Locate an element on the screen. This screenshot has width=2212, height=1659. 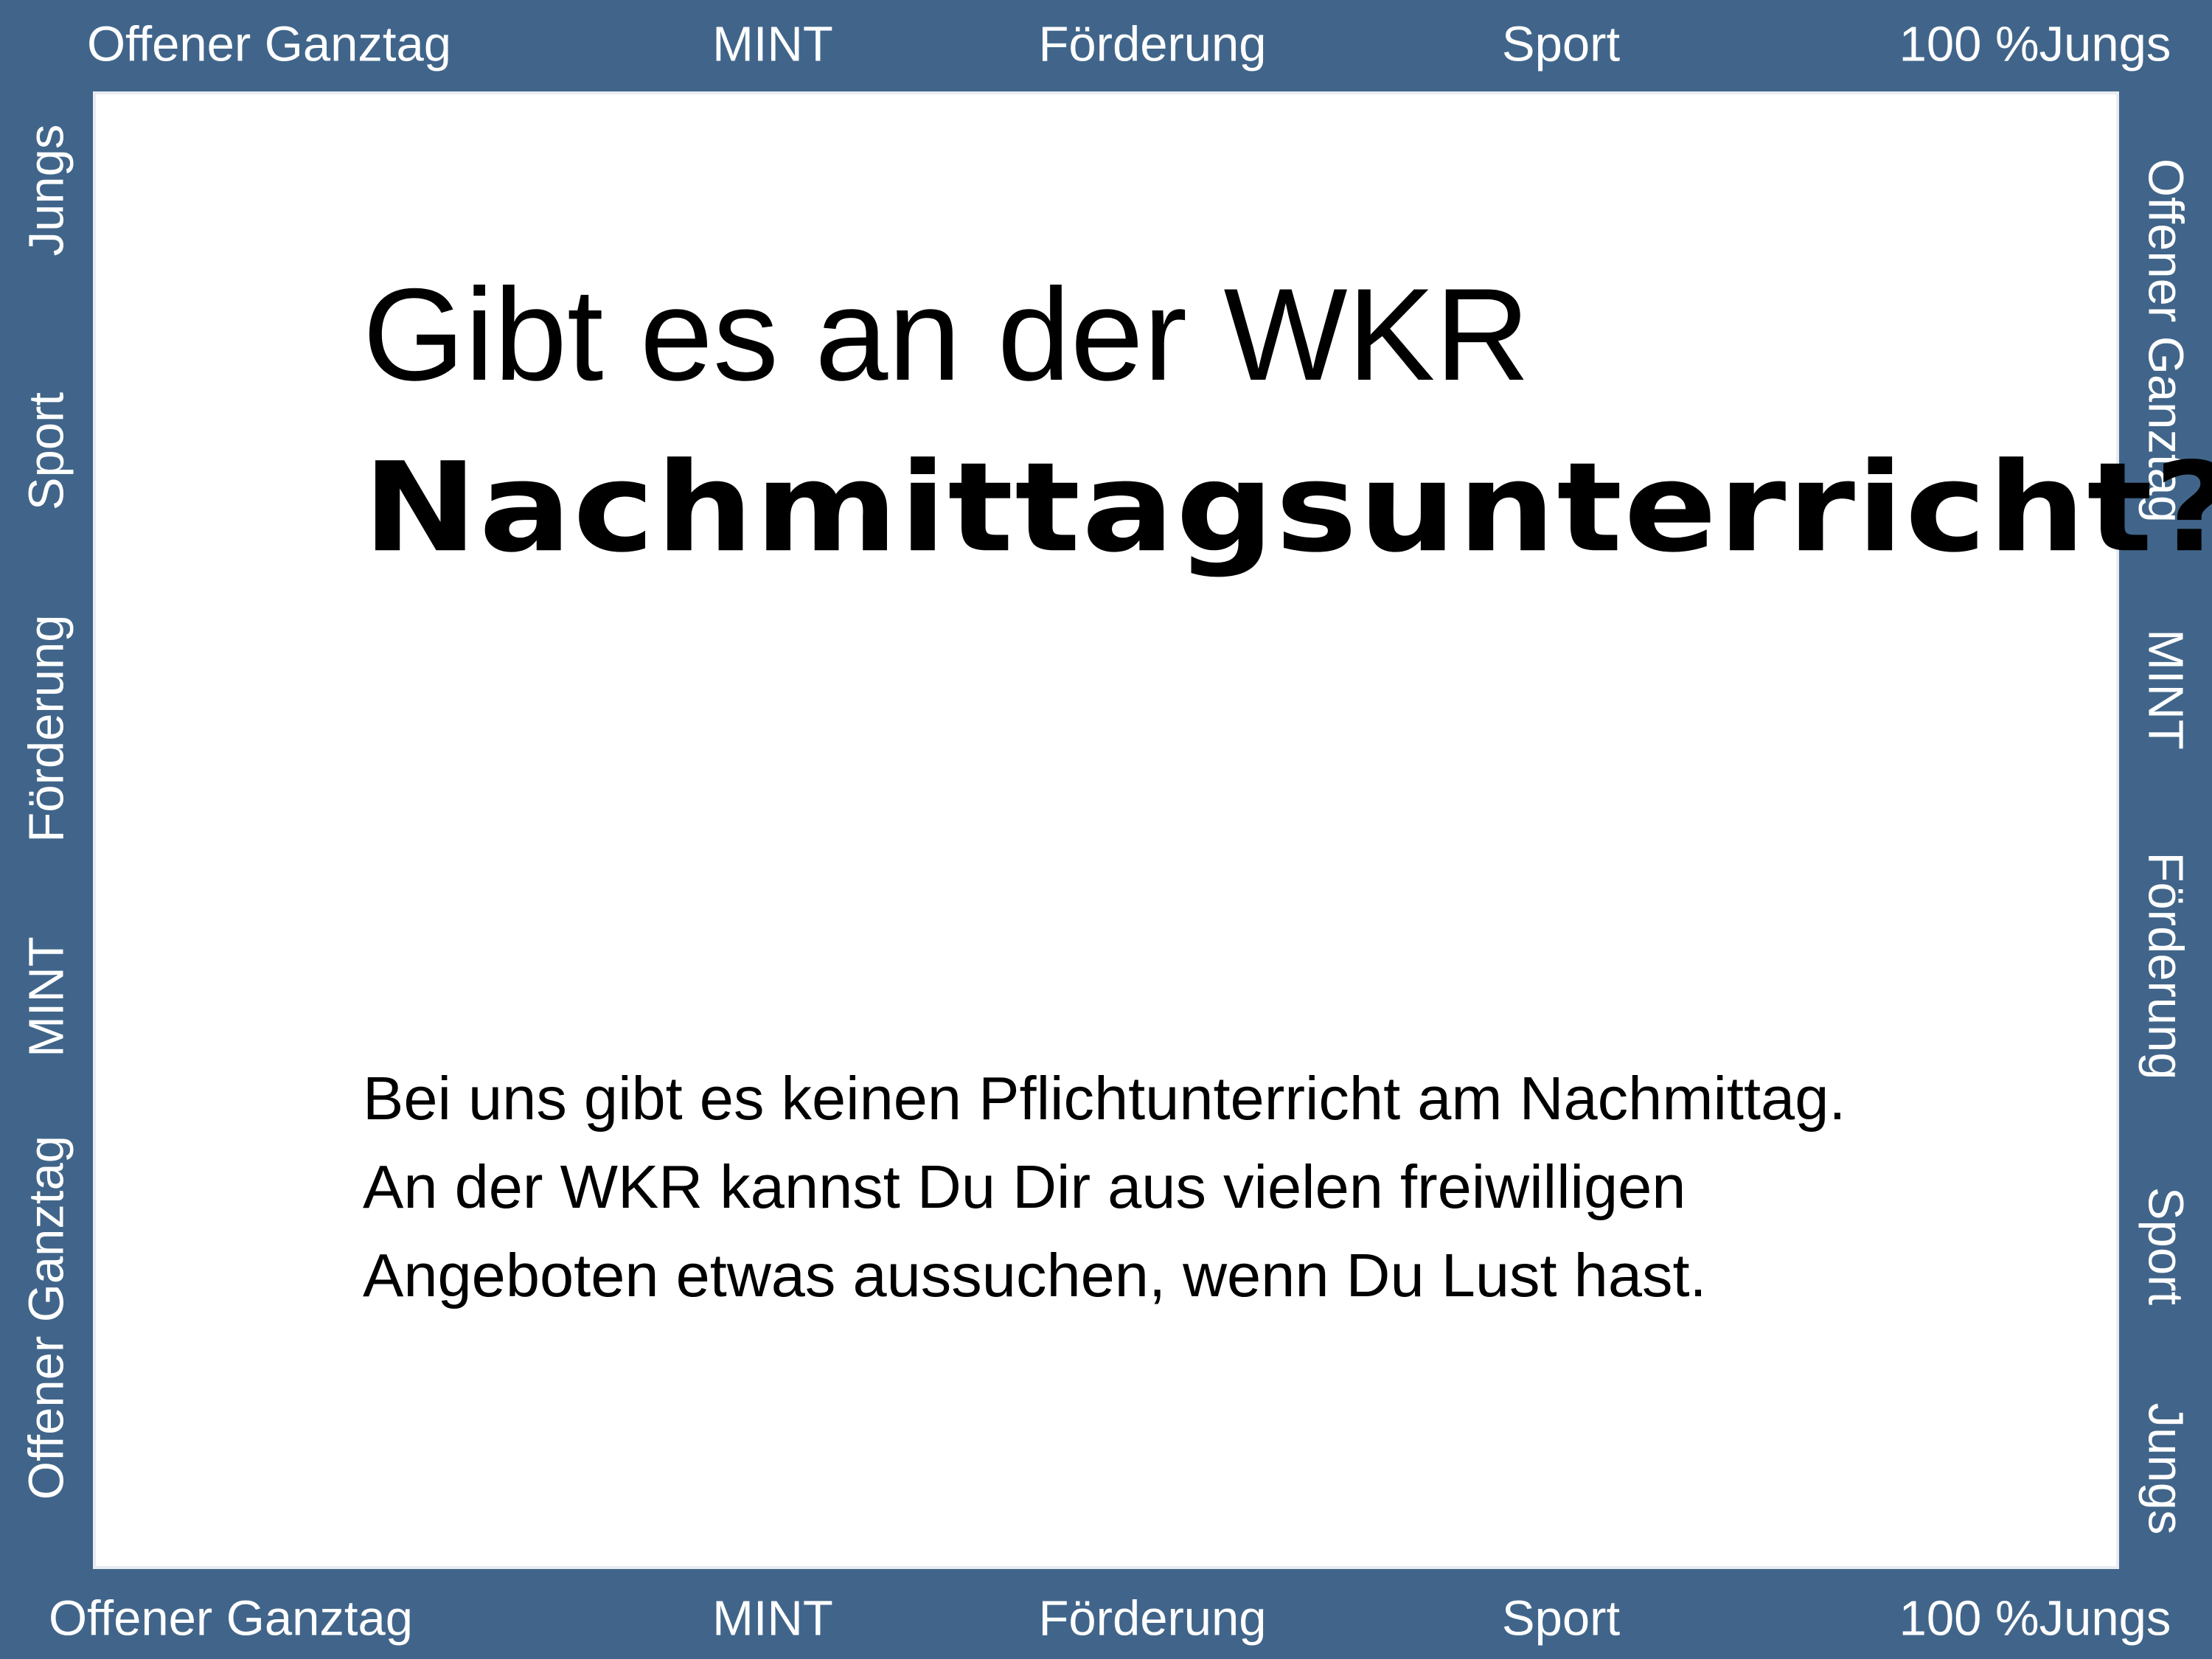
bottom-frame-mint: MINT is located at coordinates (772, 1618).